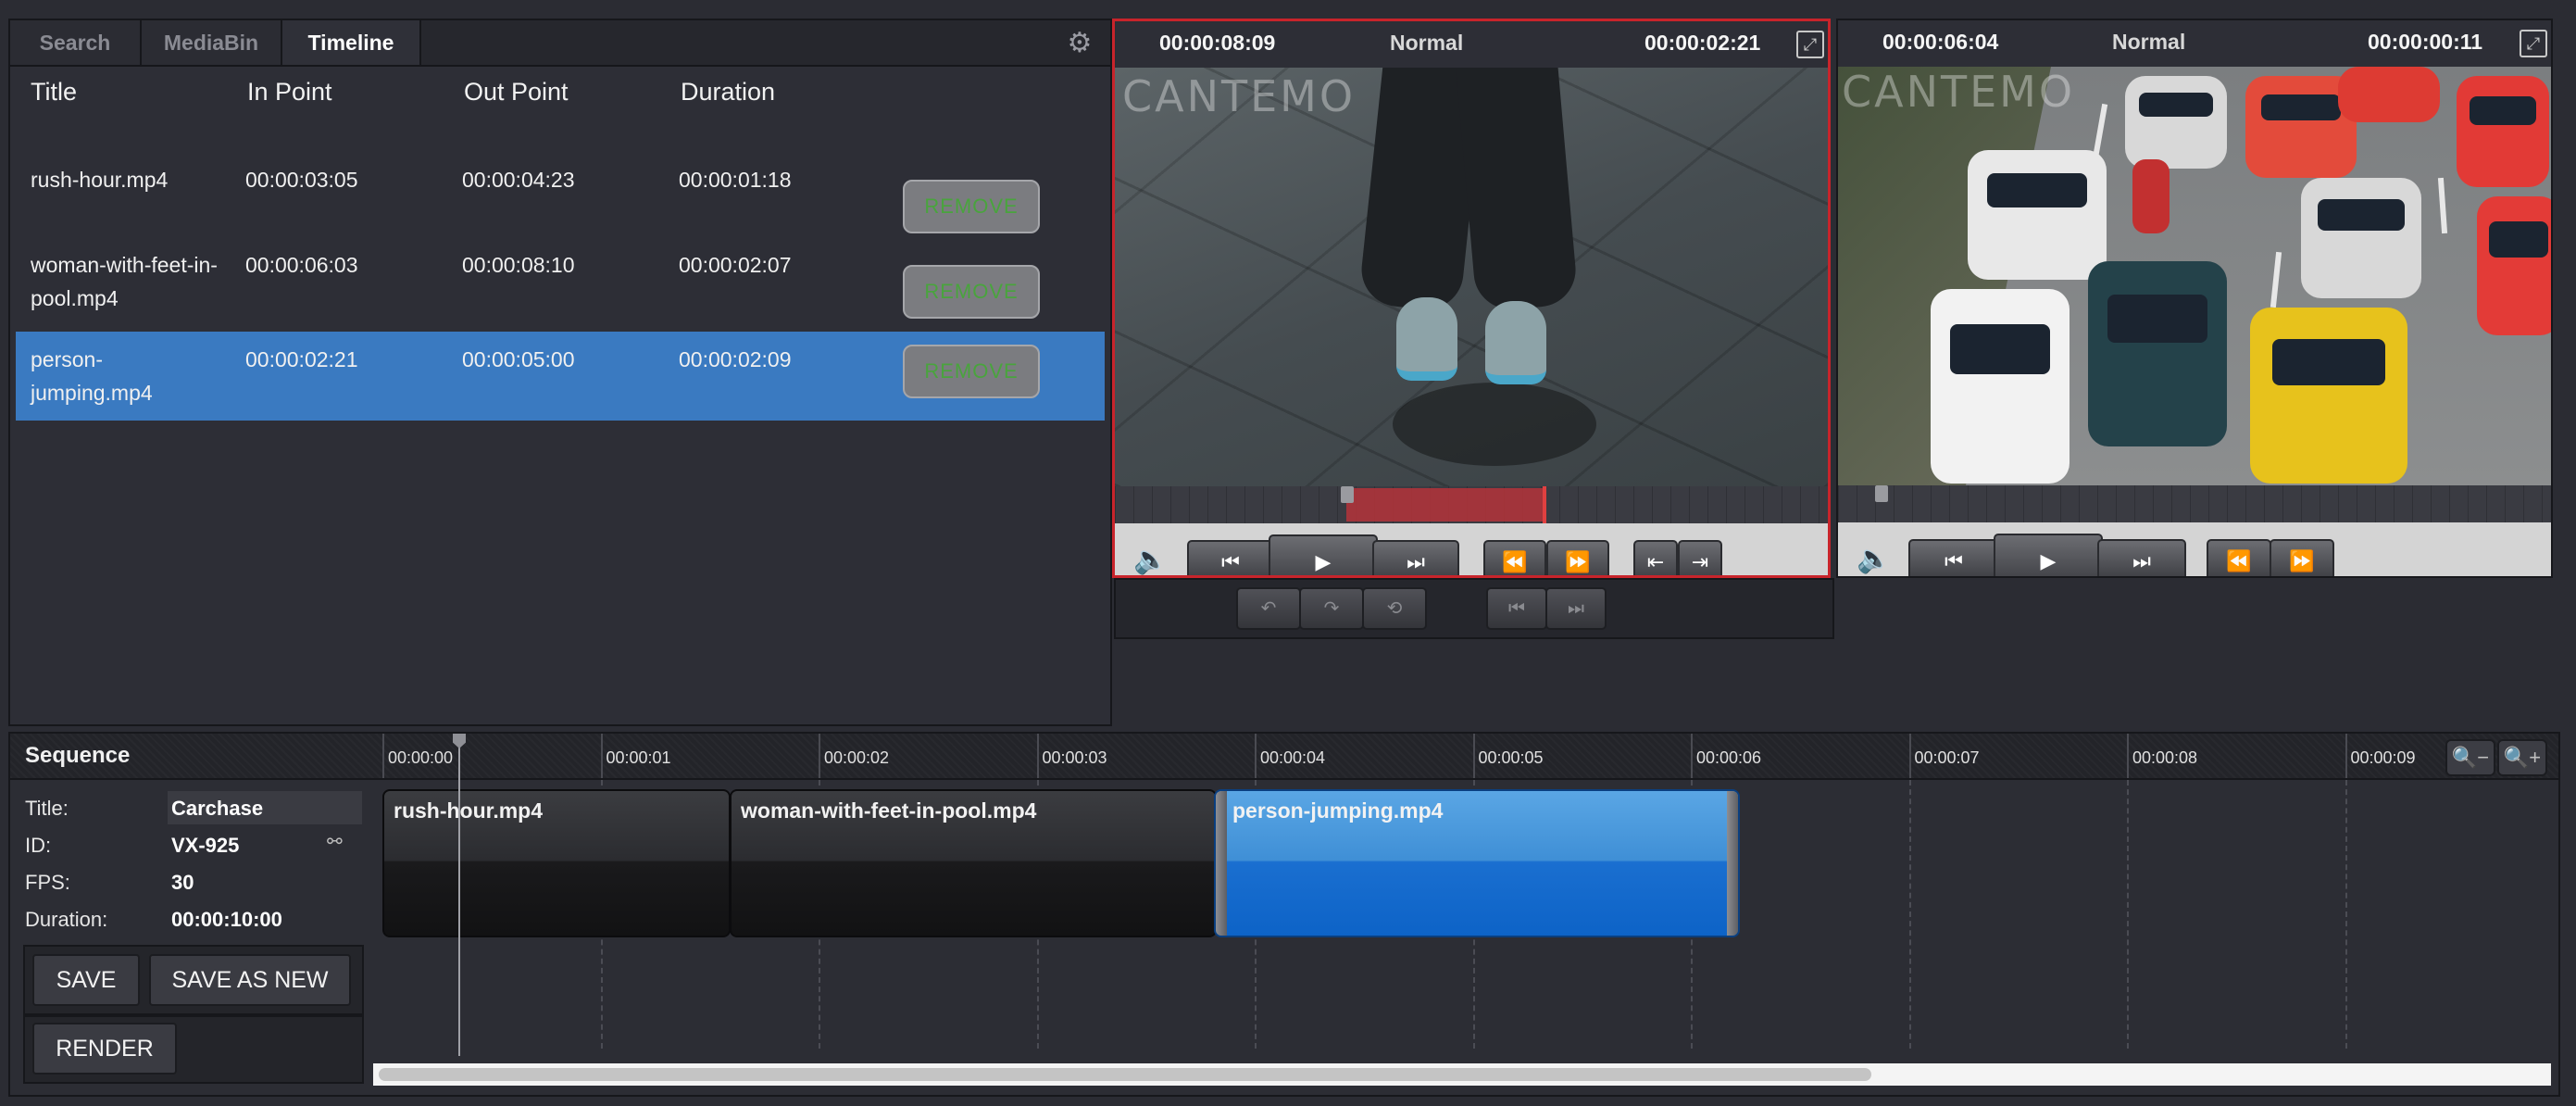 The height and width of the screenshot is (1106, 2576). What do you see at coordinates (1511, 758) in the screenshot?
I see `ruler-label: 00:00:05` at bounding box center [1511, 758].